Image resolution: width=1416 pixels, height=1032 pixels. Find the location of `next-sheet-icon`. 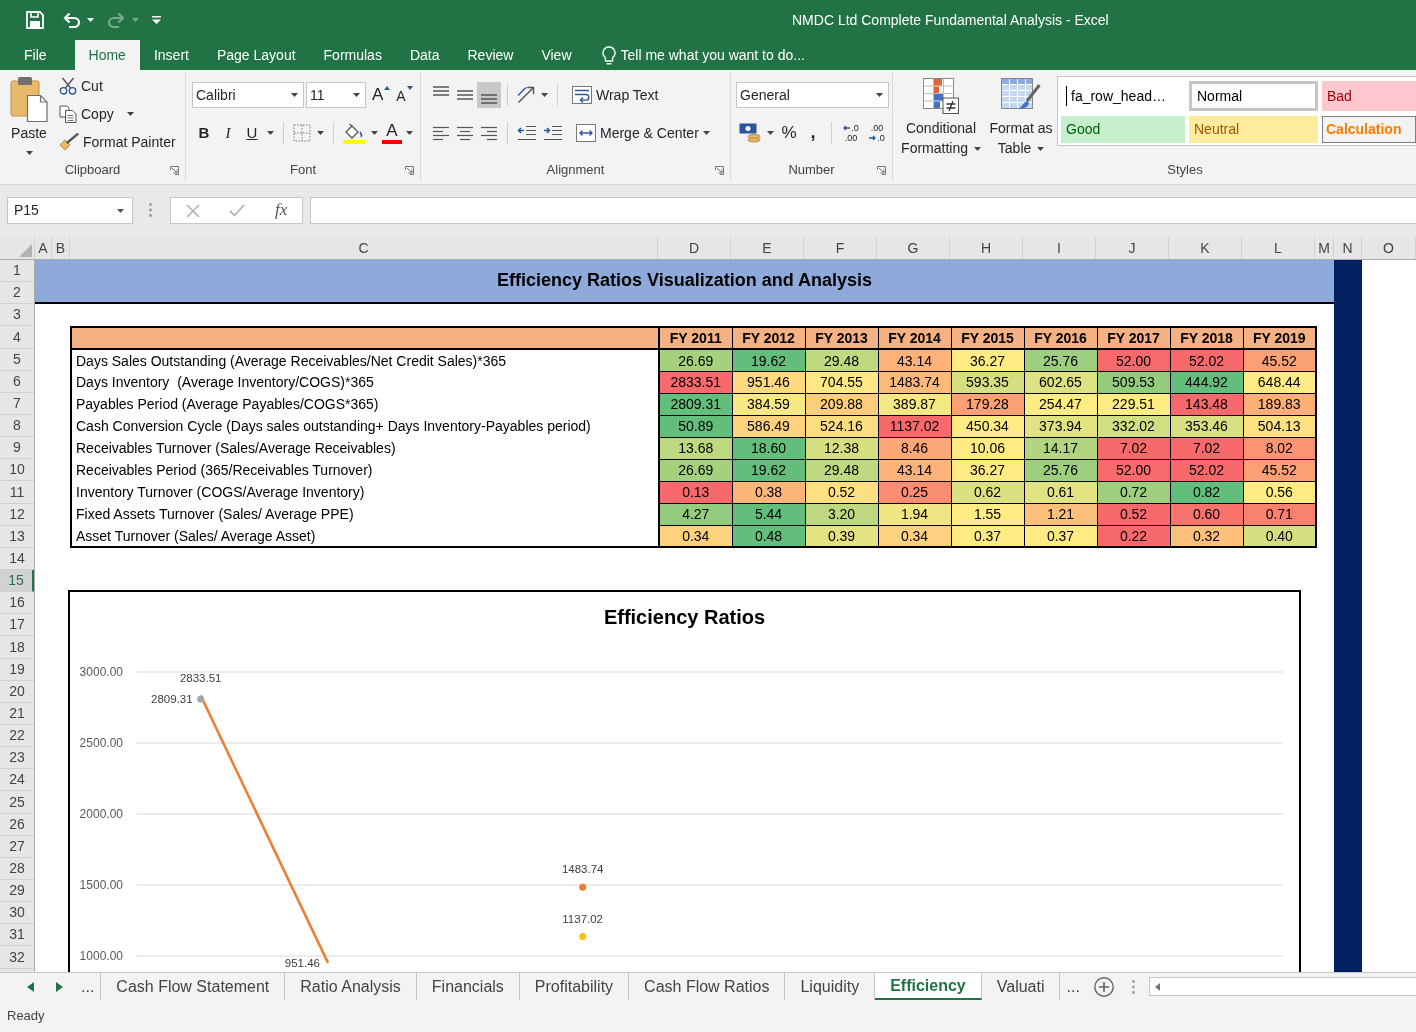

next-sheet-icon is located at coordinates (59, 986).